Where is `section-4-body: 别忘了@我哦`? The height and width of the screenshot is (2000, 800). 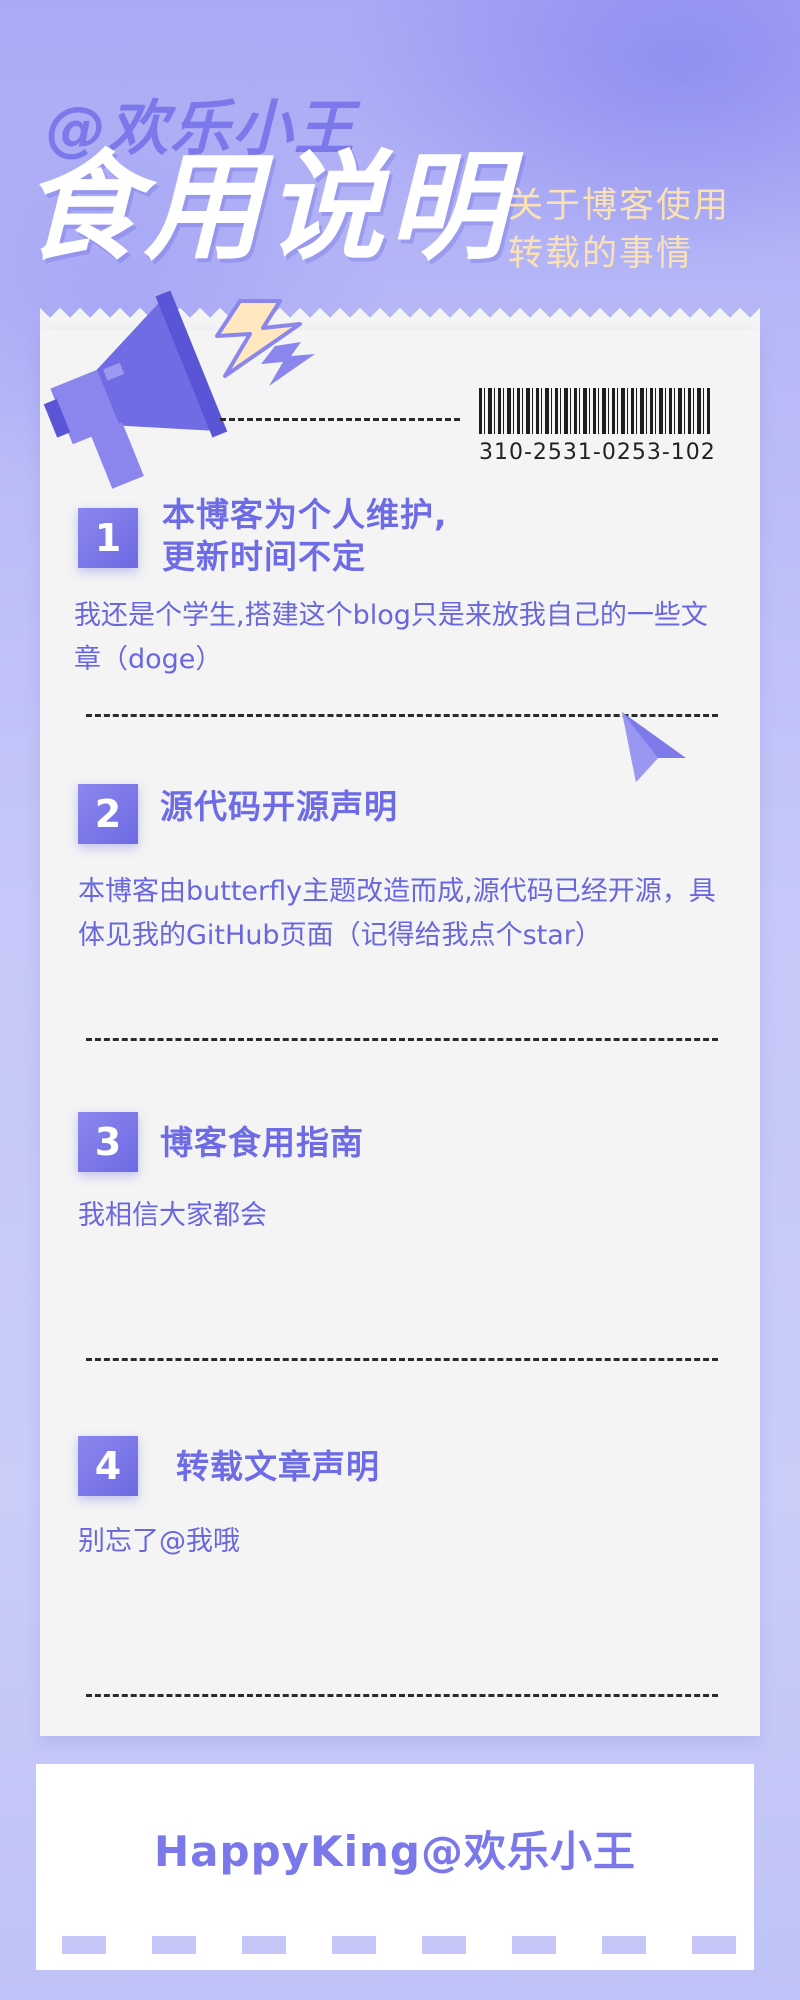
section-4-body: 别忘了@我哦 is located at coordinates (159, 1541).